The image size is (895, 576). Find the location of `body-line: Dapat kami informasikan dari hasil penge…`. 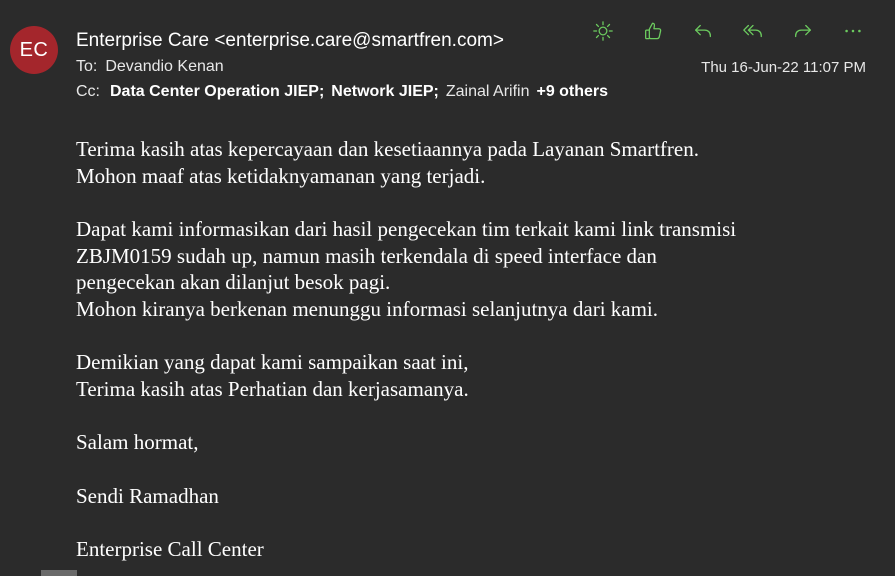

body-line: Dapat kami informasikan dari hasil penge… is located at coordinates (406, 229).